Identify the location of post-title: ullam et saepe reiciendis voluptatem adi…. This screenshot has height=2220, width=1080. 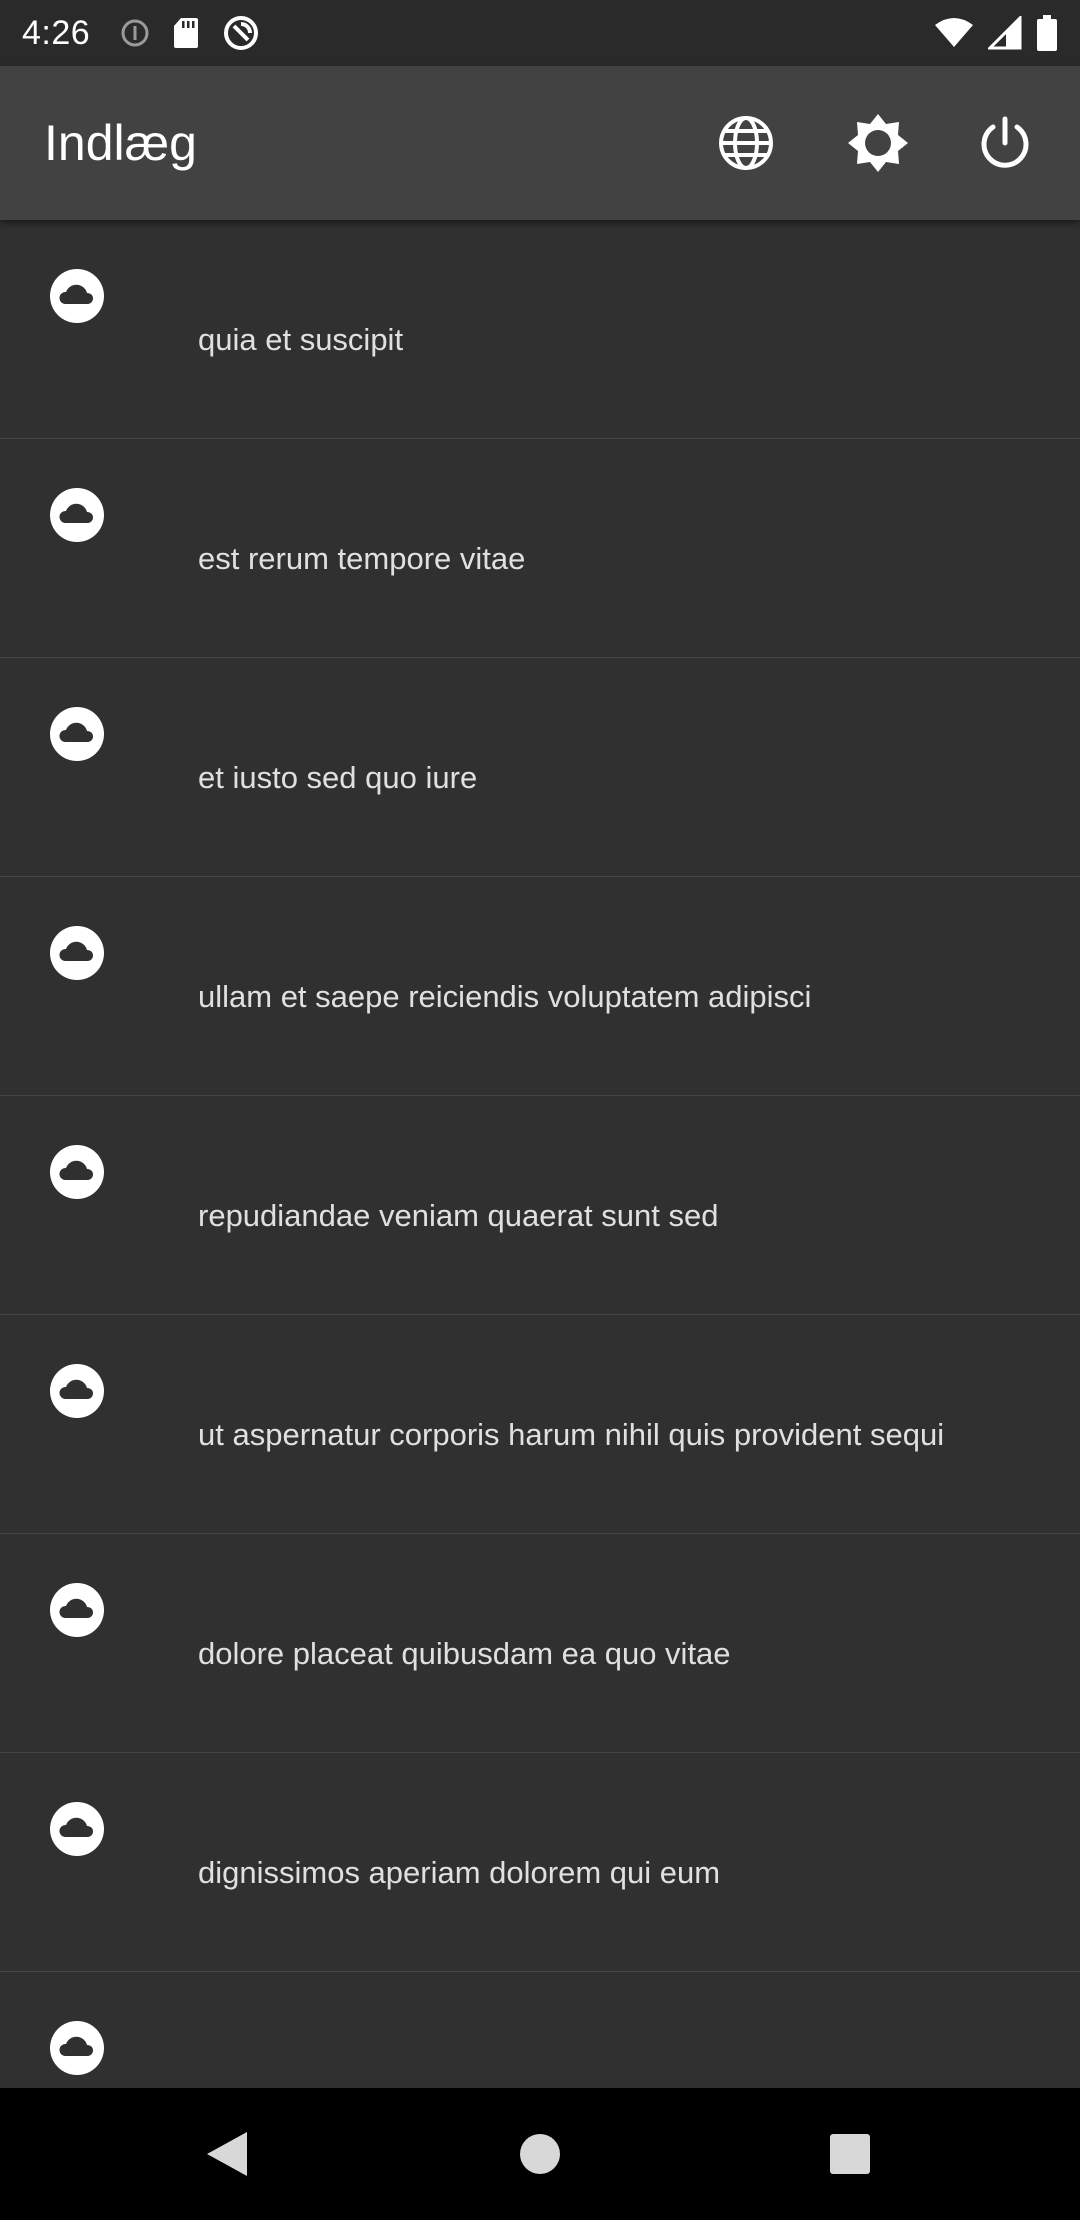
(505, 996).